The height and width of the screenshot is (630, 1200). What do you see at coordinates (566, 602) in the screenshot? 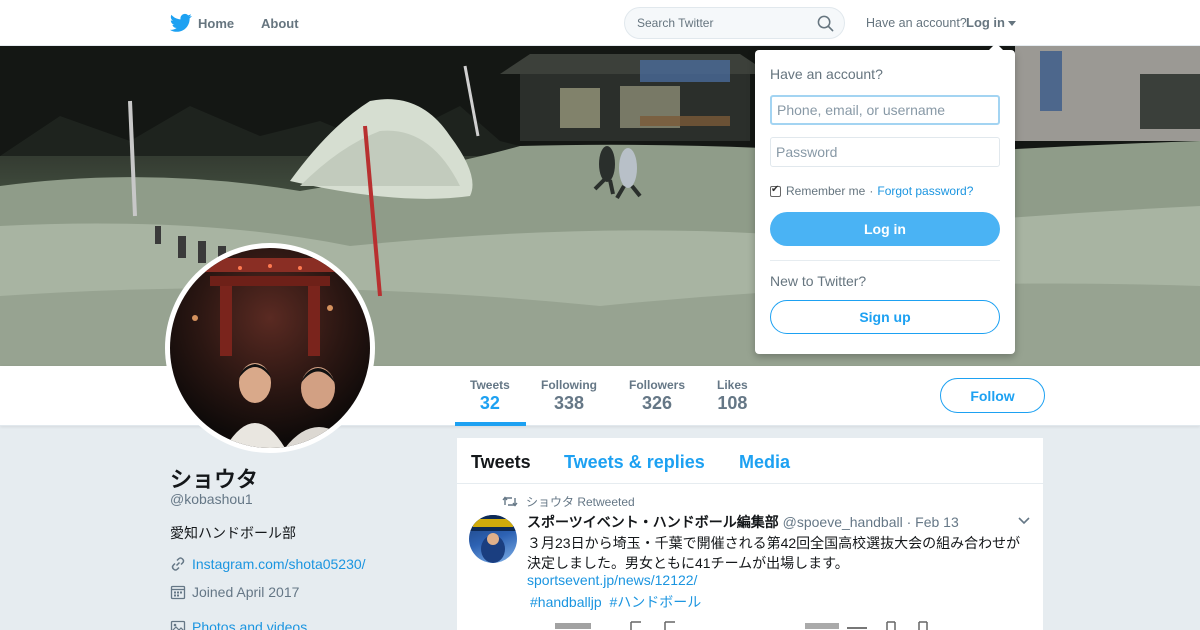
I see `hashtag-link: #handballjp` at bounding box center [566, 602].